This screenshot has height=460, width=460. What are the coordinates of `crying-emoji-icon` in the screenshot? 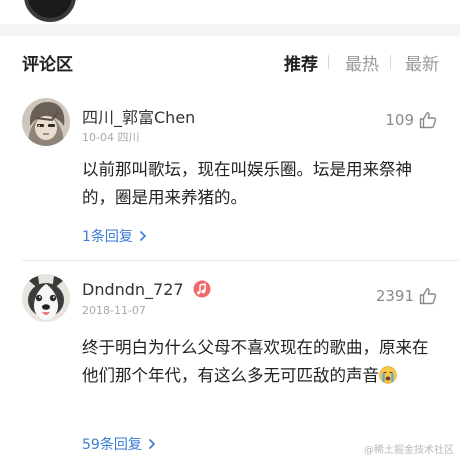 It's located at (388, 375).